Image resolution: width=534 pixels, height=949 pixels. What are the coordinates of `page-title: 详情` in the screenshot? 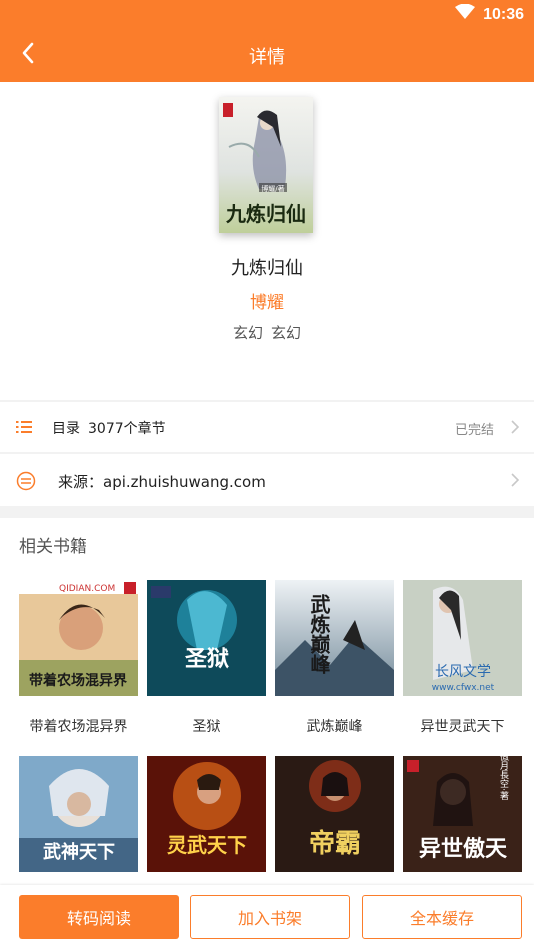 It's located at (267, 57).